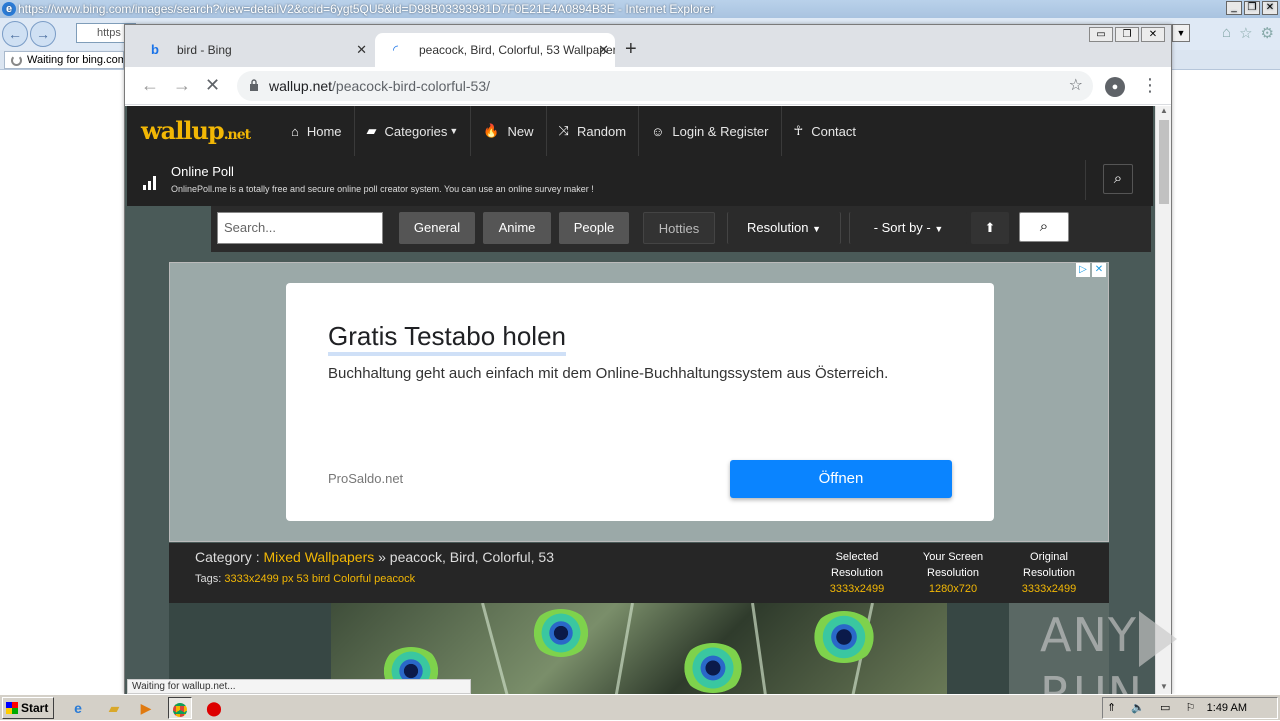 The width and height of the screenshot is (1280, 721). Describe the element at coordinates (1226, 33) in the screenshot. I see `ie-home-icon: ⌂` at that location.